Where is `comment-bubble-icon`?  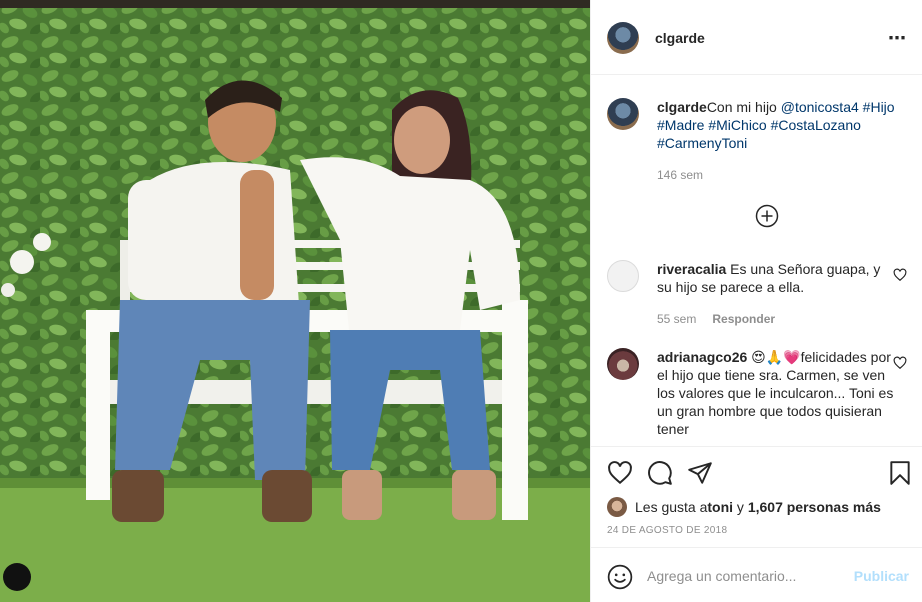 comment-bubble-icon is located at coordinates (660, 473).